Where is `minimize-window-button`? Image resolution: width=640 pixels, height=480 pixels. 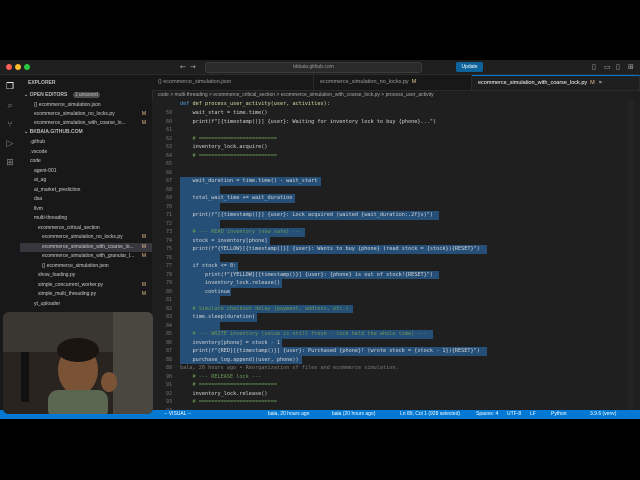
minimize-window-button is located at coordinates (18, 67).